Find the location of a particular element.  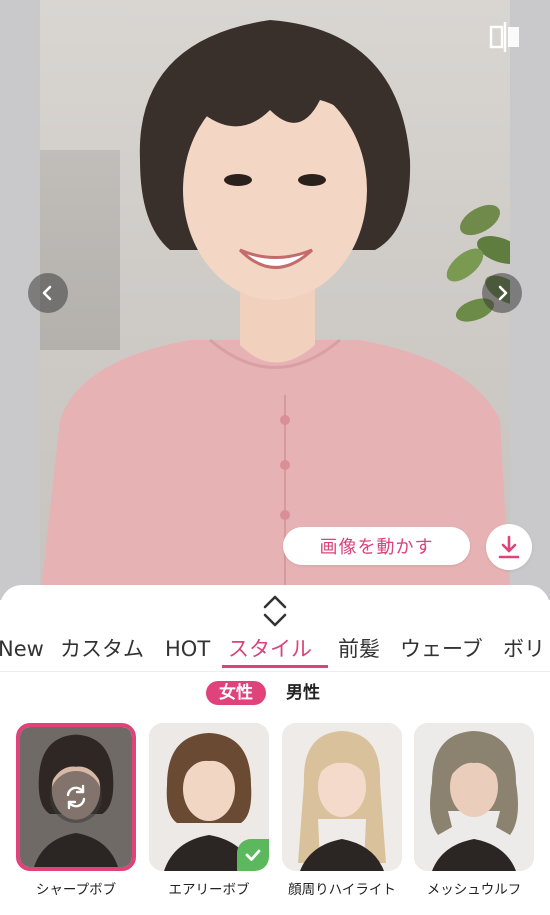

expand-handle is located at coordinates (275, 611).